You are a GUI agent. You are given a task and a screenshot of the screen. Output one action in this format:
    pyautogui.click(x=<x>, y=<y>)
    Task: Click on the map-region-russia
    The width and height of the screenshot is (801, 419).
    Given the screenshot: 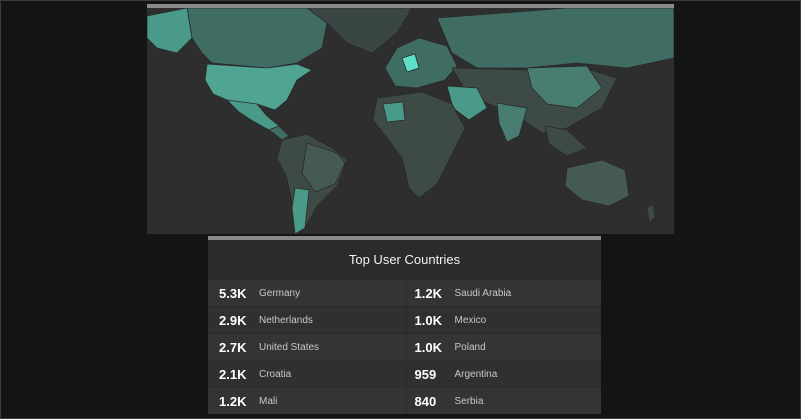 What is the action you would take?
    pyautogui.click(x=555, y=38)
    